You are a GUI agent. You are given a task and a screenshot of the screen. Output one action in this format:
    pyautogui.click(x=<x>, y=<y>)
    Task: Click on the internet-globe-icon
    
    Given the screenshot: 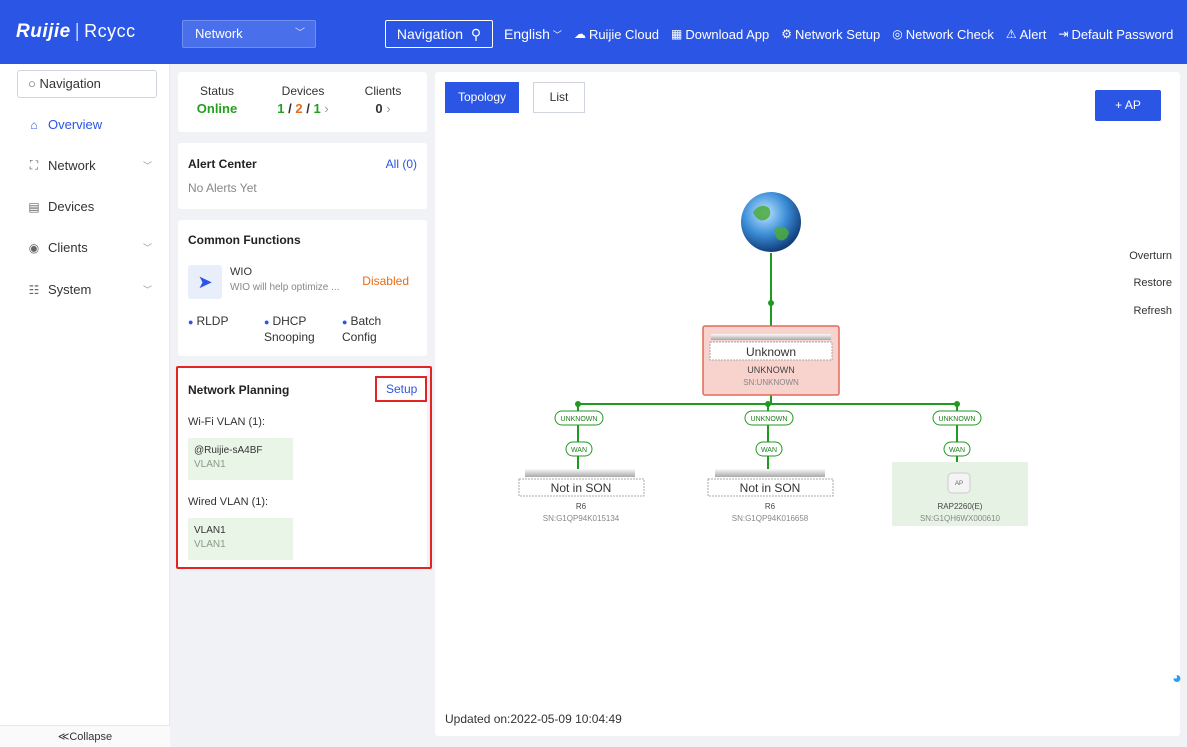 What is the action you would take?
    pyautogui.click(x=771, y=222)
    